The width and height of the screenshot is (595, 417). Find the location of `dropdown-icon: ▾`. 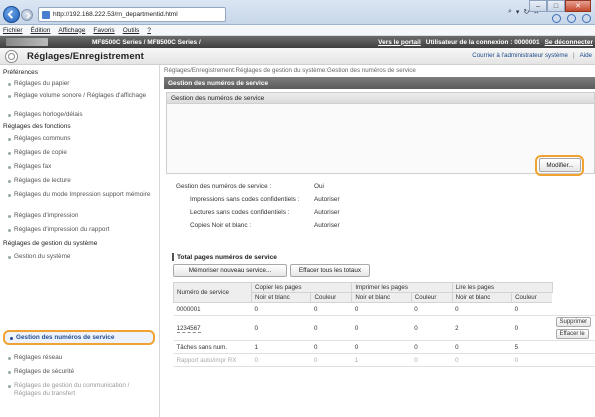

dropdown-icon: ▾ is located at coordinates (518, 12).